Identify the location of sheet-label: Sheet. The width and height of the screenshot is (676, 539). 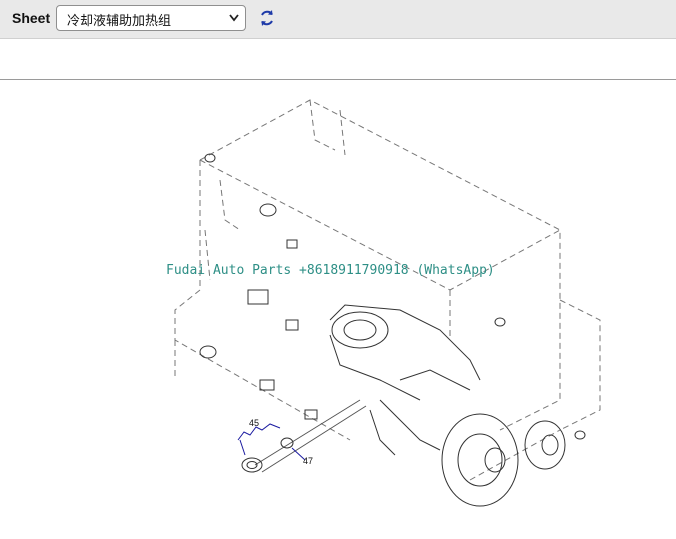
(31, 18).